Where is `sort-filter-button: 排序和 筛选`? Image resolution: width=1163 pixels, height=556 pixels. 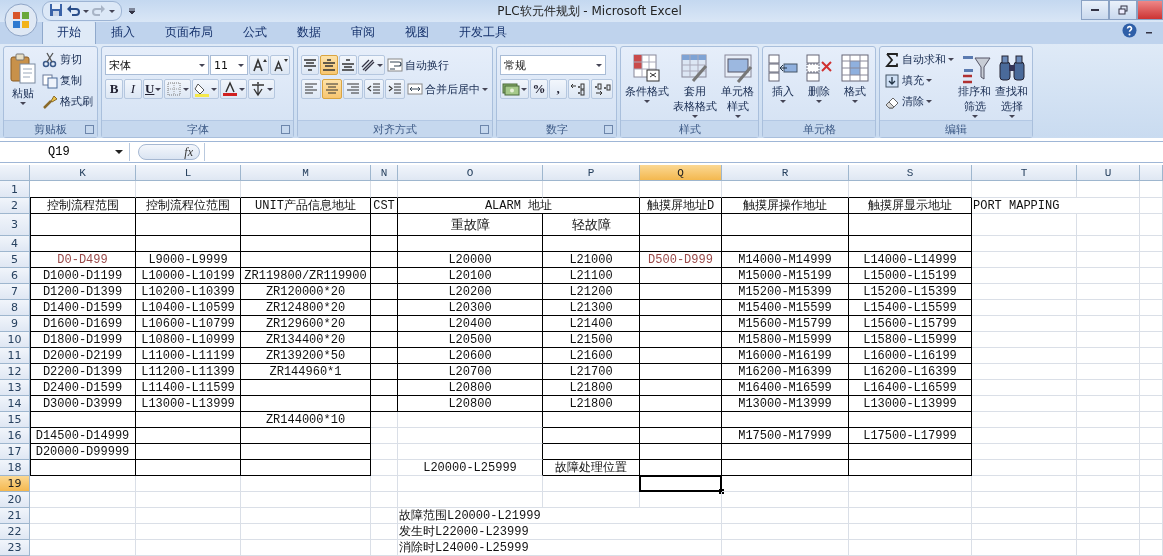
sort-filter-button: 排序和 筛选 is located at coordinates (974, 85).